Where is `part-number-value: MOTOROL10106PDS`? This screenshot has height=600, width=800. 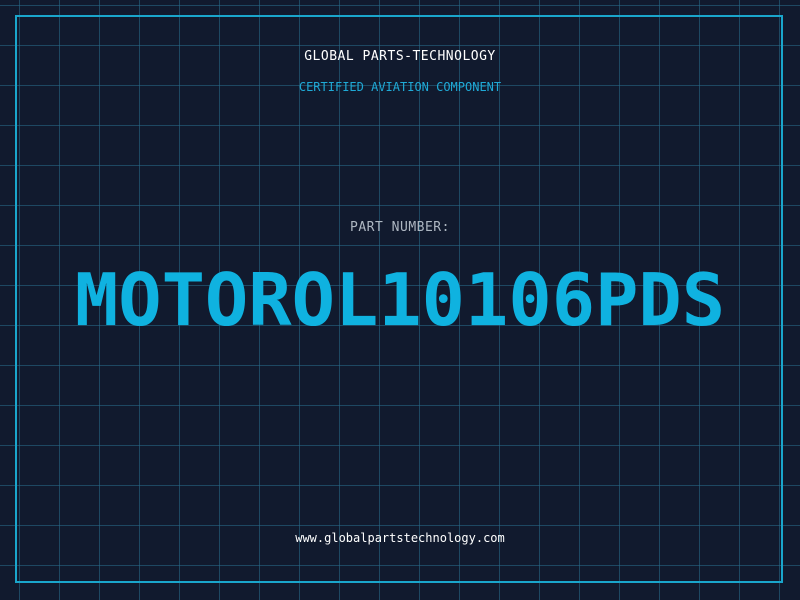 part-number-value: MOTOROL10106PDS is located at coordinates (400, 300).